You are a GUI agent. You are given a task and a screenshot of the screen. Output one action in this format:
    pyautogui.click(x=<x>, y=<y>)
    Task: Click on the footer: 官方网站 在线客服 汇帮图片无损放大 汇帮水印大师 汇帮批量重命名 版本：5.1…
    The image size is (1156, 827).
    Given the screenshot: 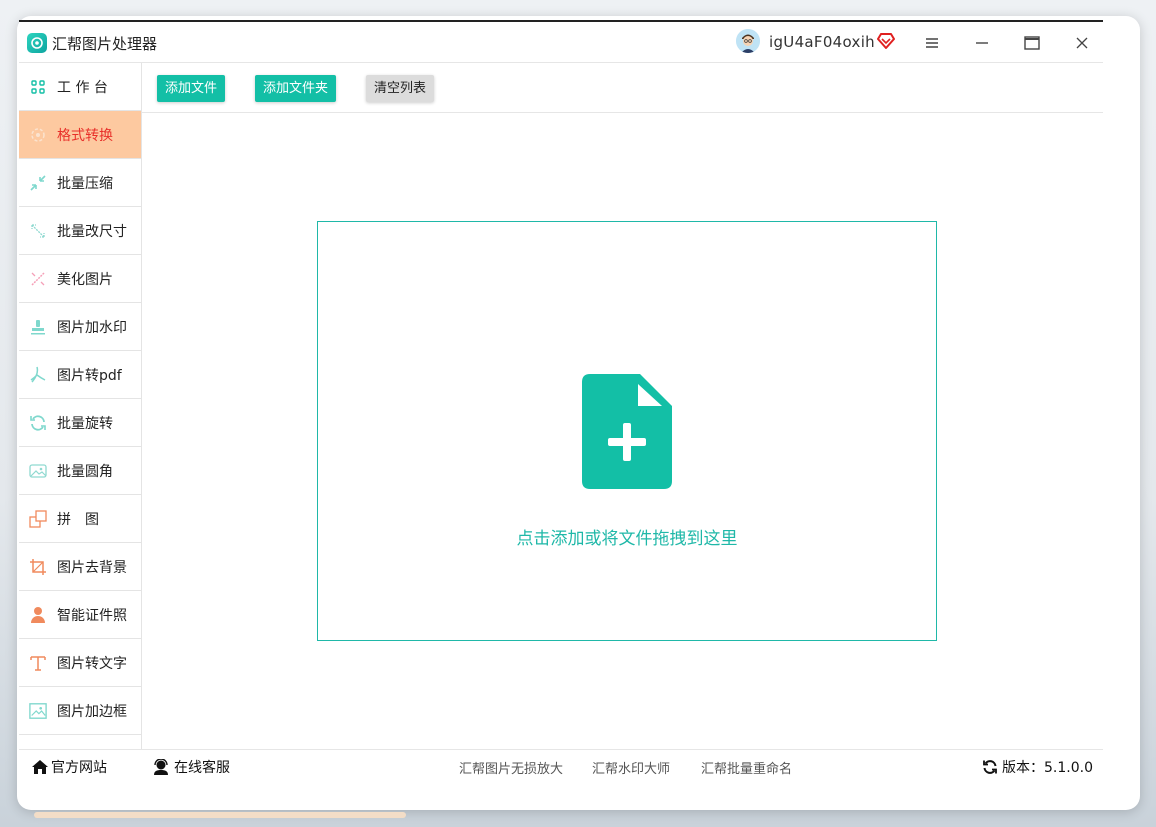 What is the action you would take?
    pyautogui.click(x=561, y=765)
    